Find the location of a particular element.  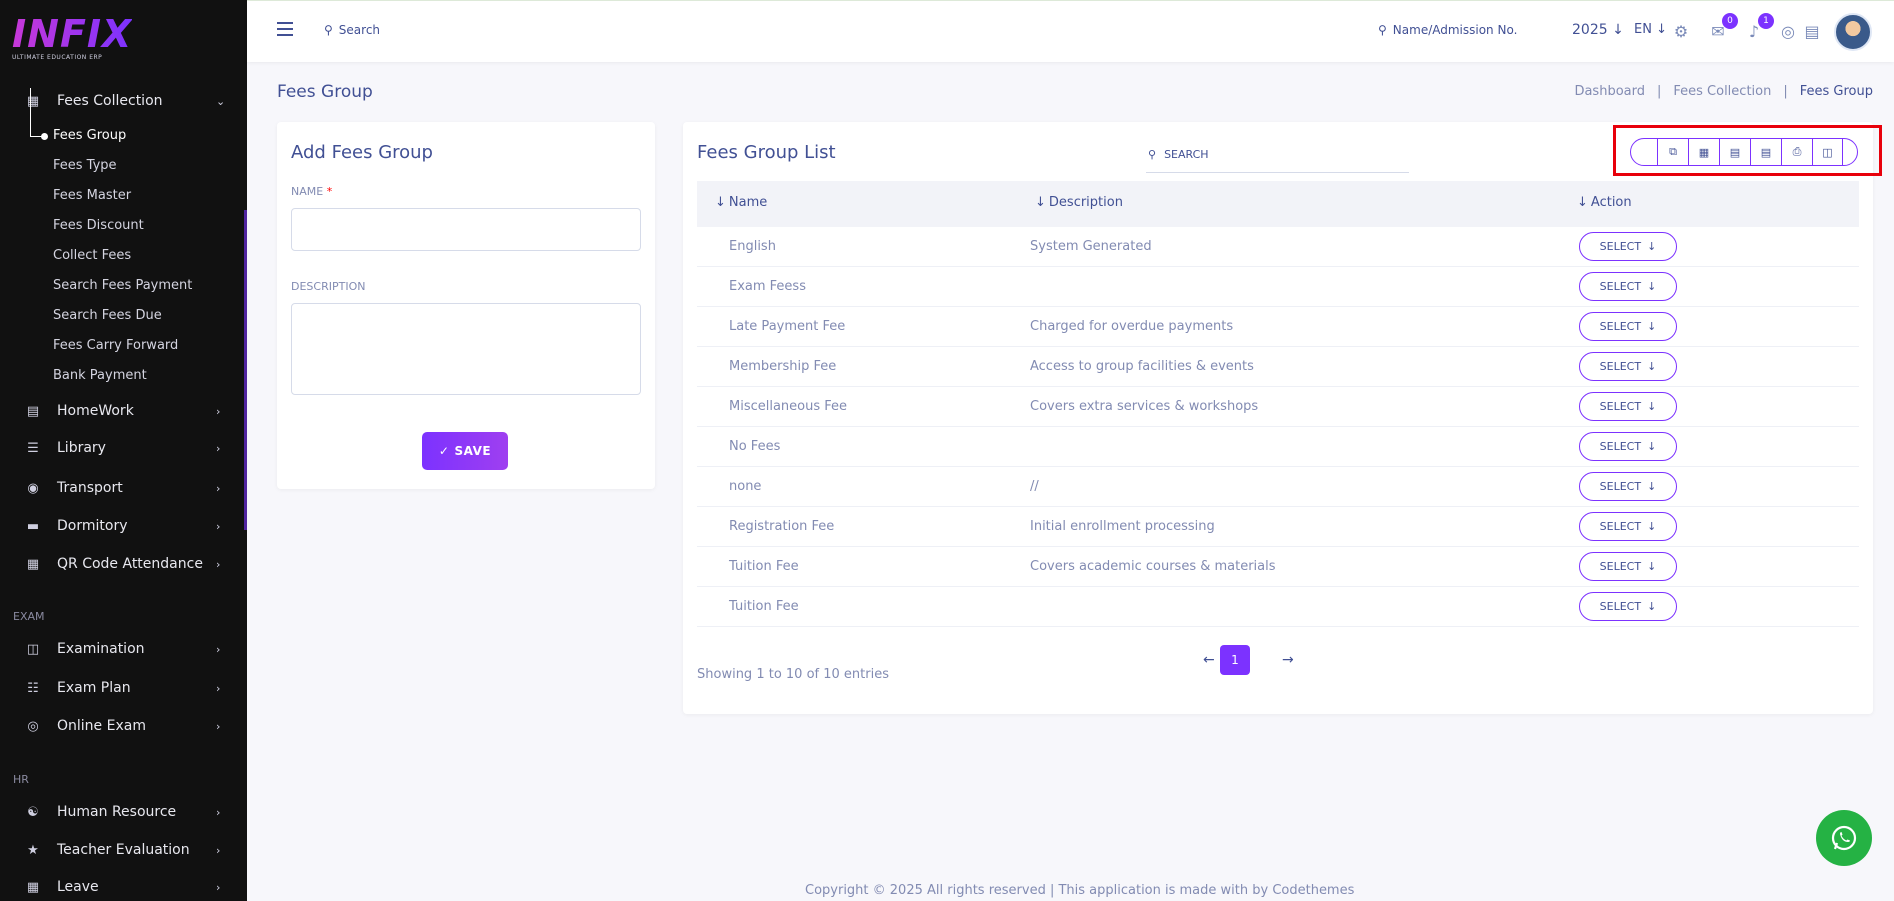

transport-icon: ◉ is located at coordinates (33, 488).